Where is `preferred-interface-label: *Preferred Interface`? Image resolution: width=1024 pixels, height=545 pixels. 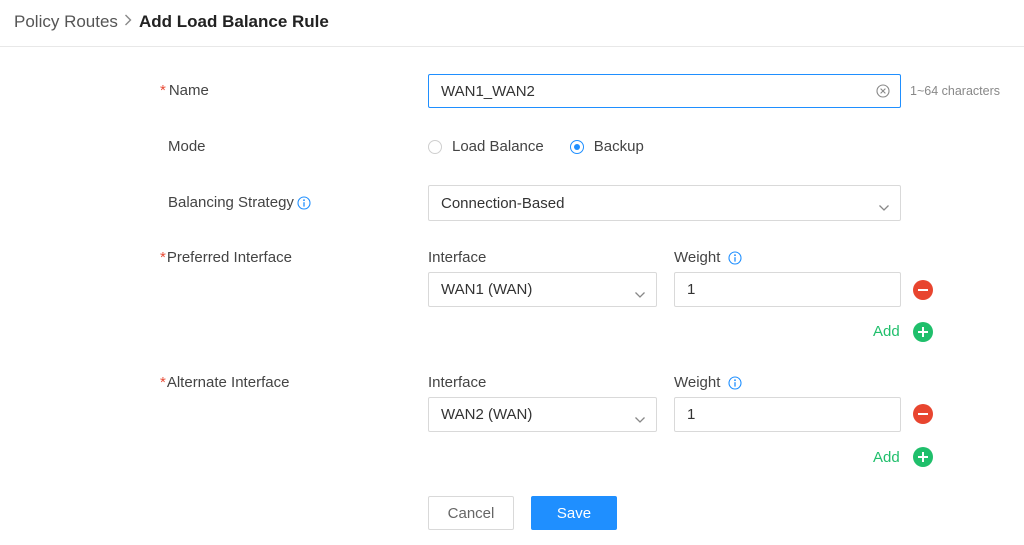 preferred-interface-label: *Preferred Interface is located at coordinates (226, 257).